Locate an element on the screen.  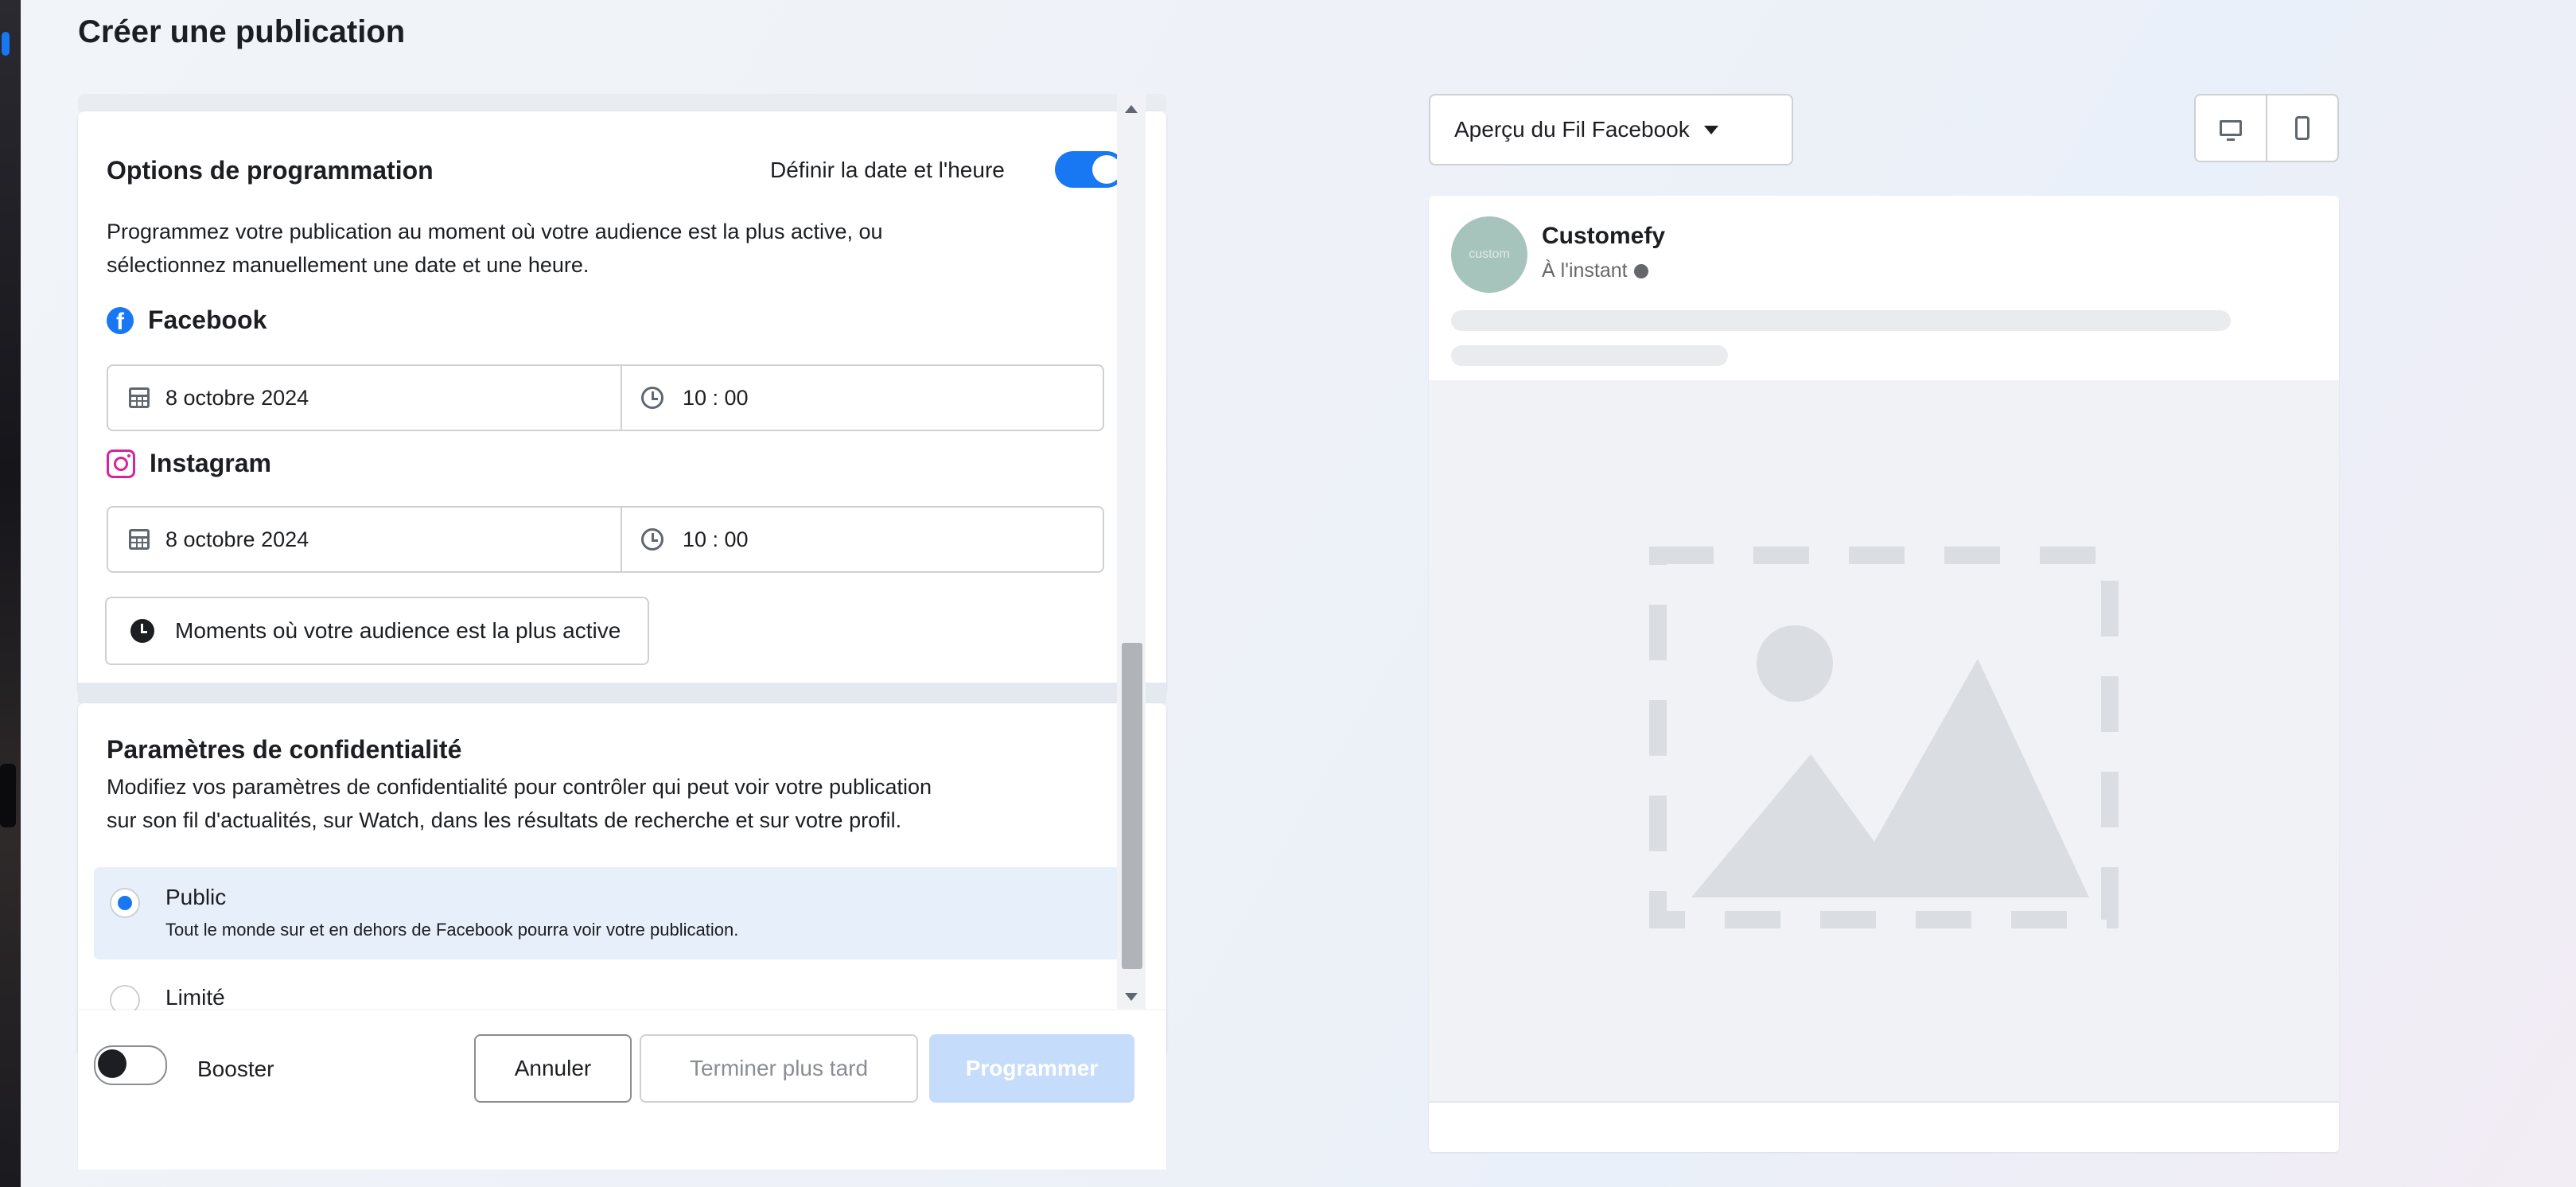
public-radio is located at coordinates (125, 903).